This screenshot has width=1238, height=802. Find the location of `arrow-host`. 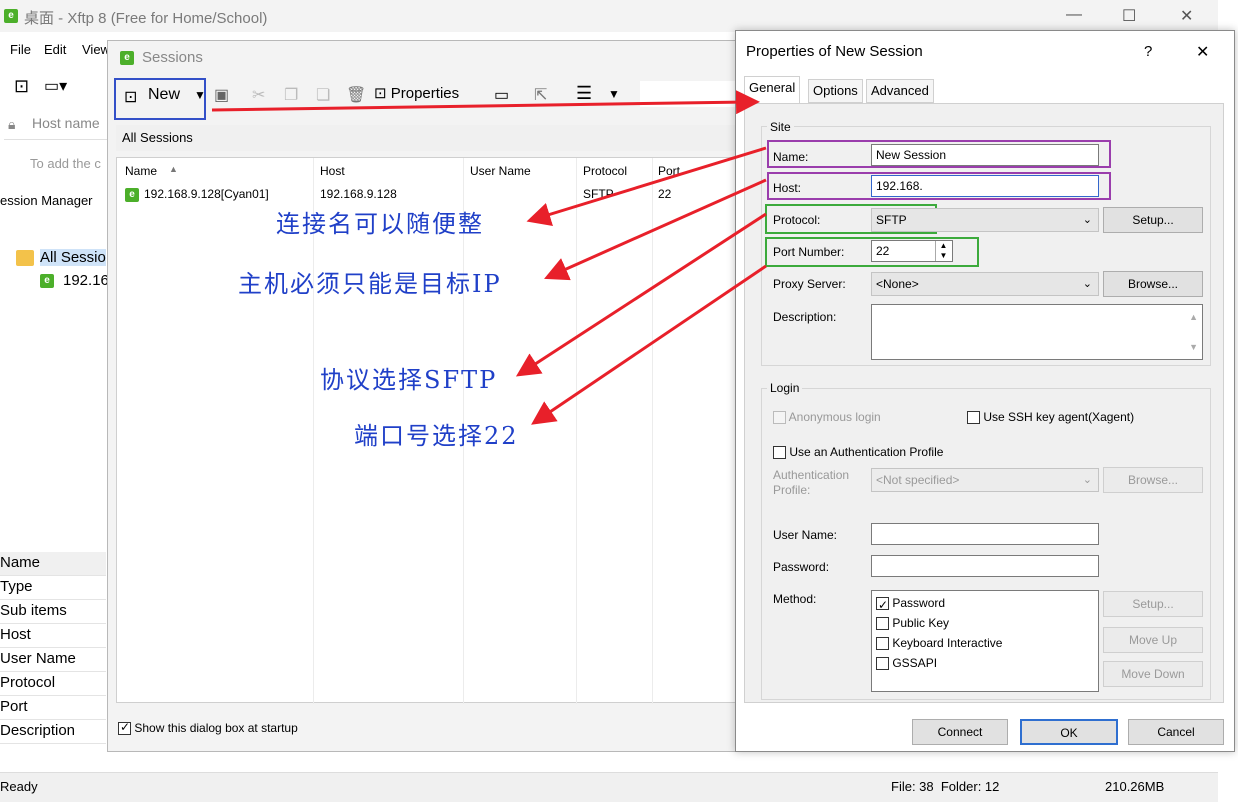

arrow-host is located at coordinates (655, 229).